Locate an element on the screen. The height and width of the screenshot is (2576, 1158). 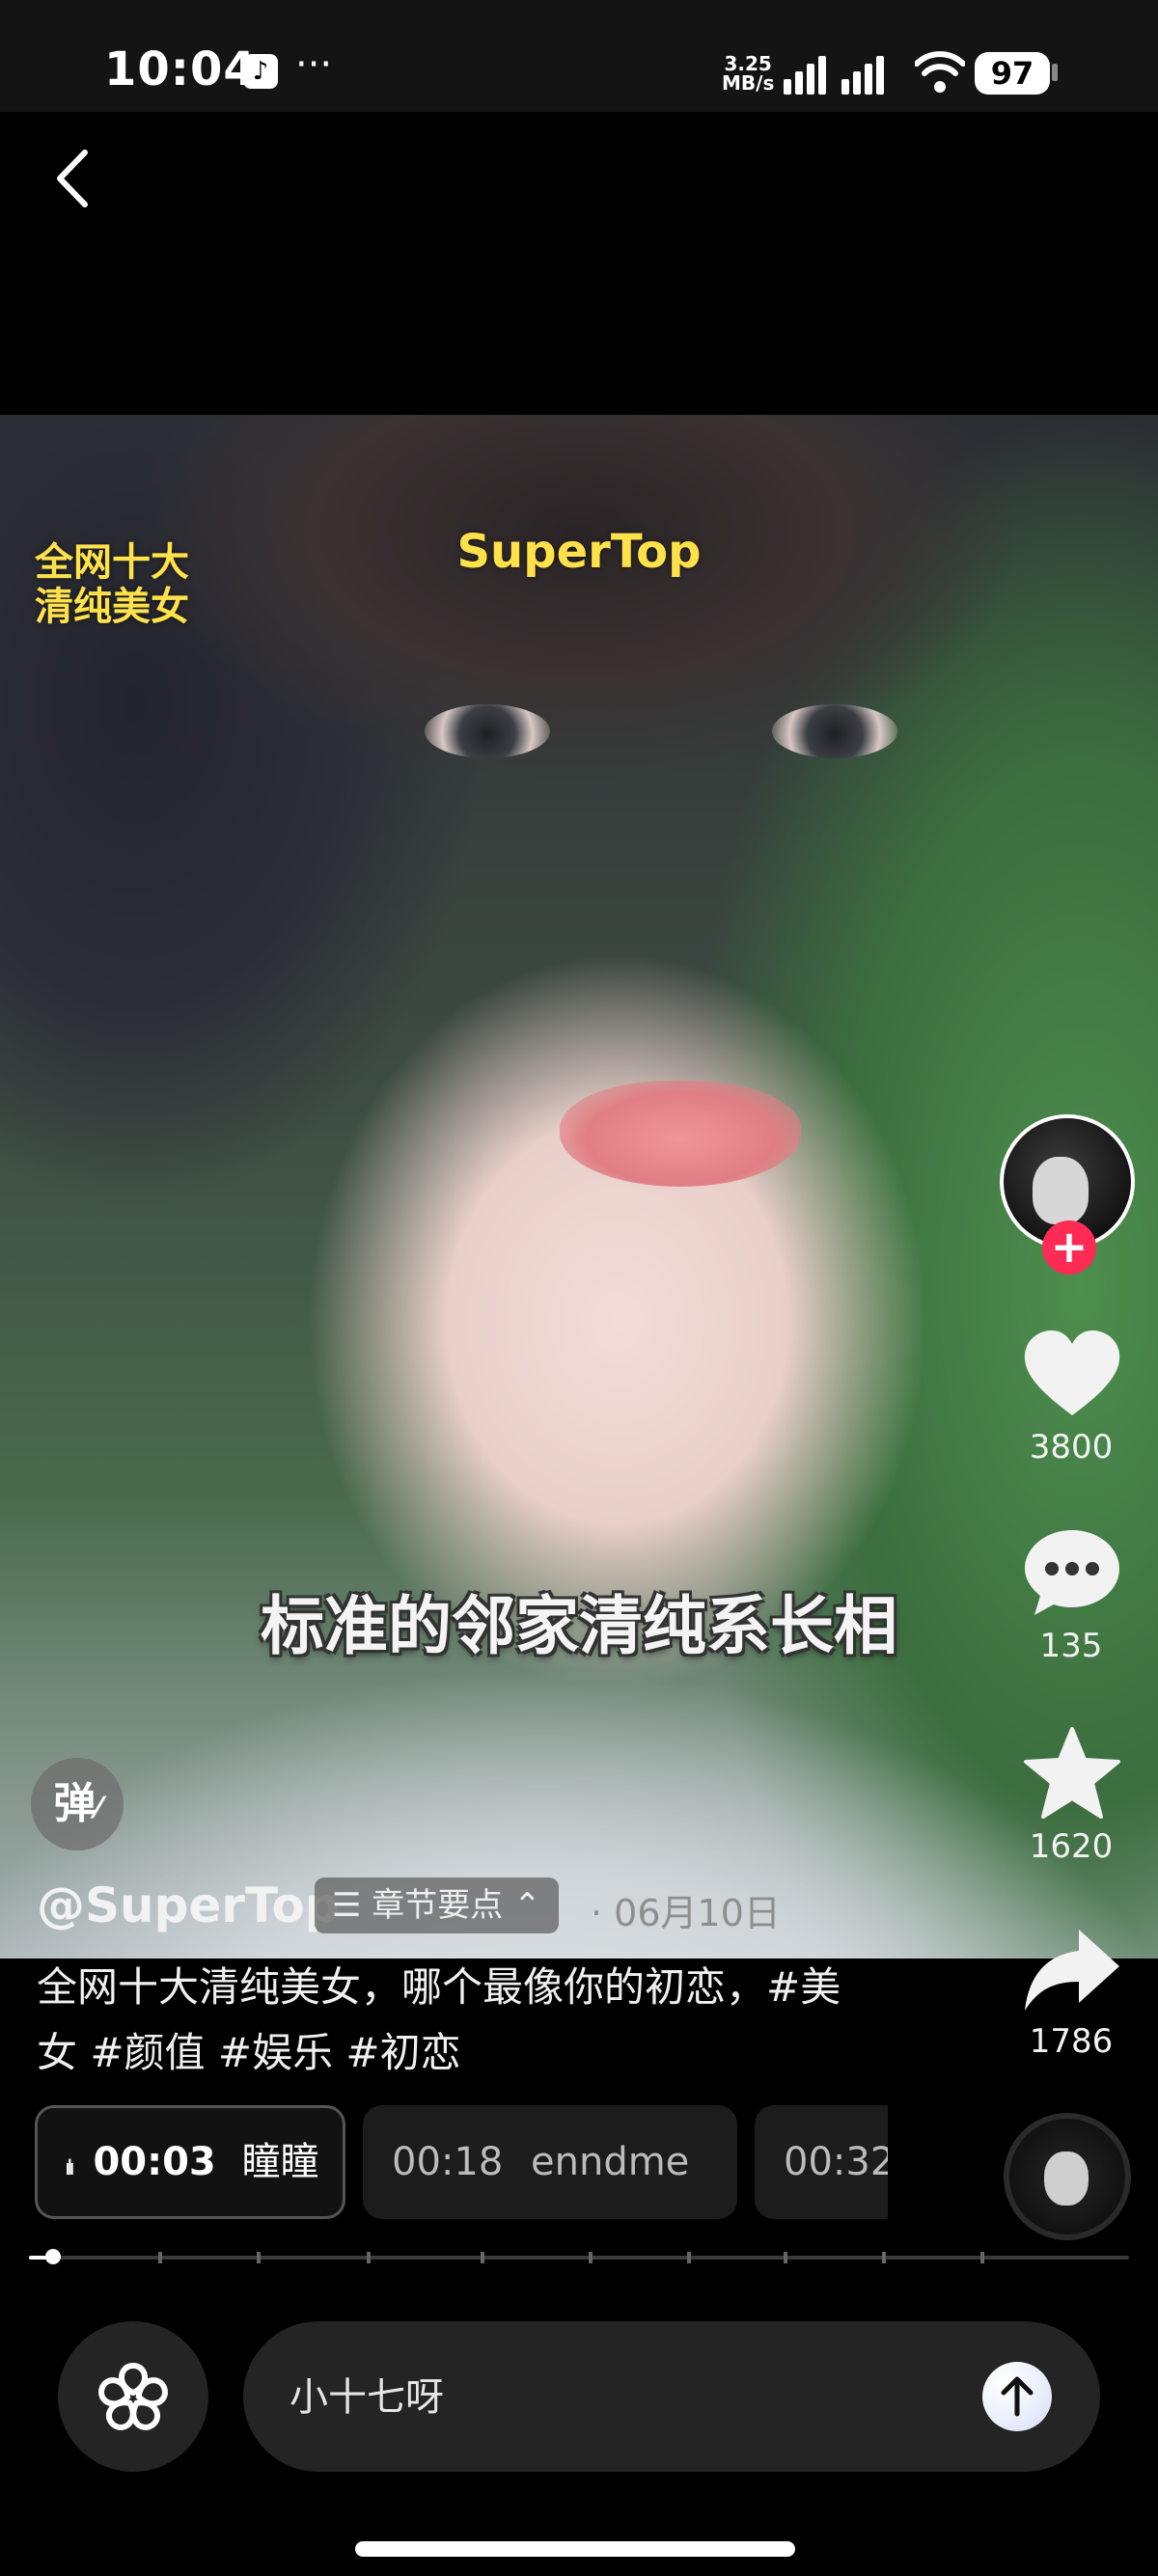
wifi-icon is located at coordinates (940, 72).